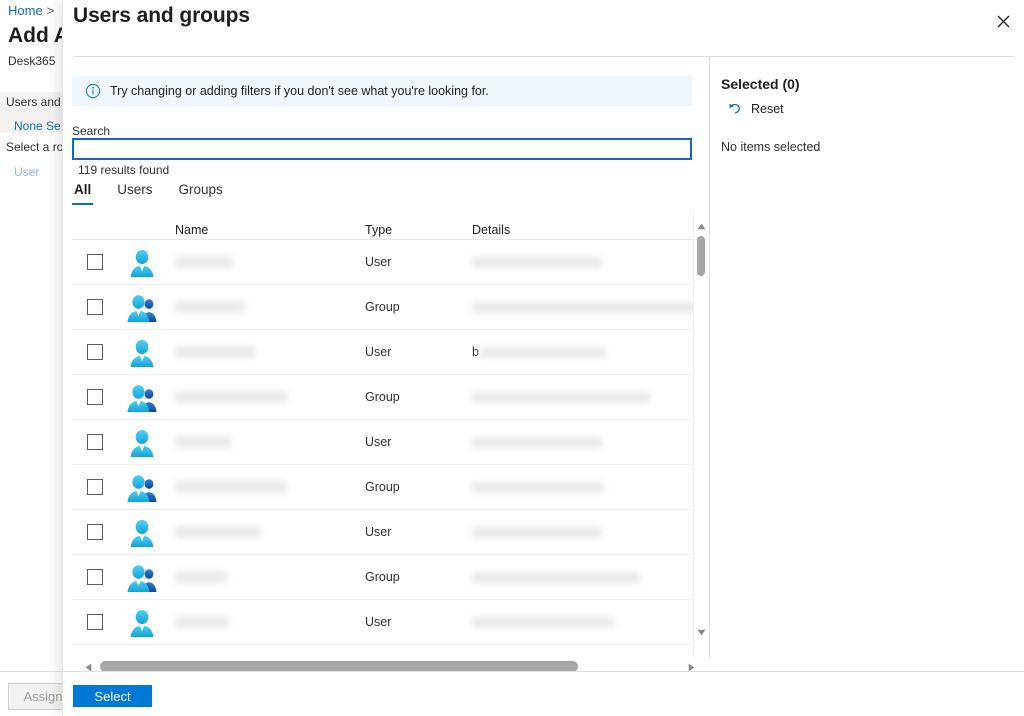 The image size is (1024, 716). I want to click on background-field-value-user: User, so click(26, 172).